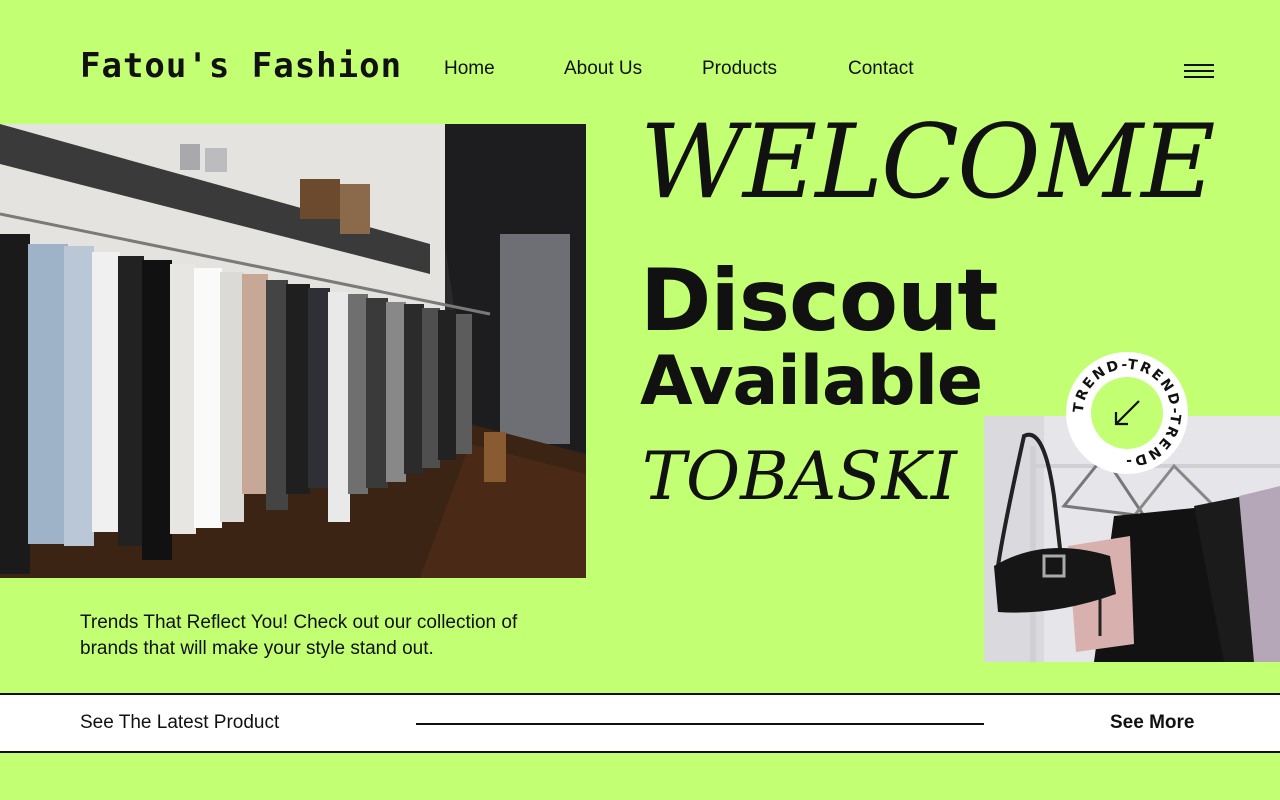  Describe the element at coordinates (880, 69) in the screenshot. I see `nav-contact: Contact` at that location.